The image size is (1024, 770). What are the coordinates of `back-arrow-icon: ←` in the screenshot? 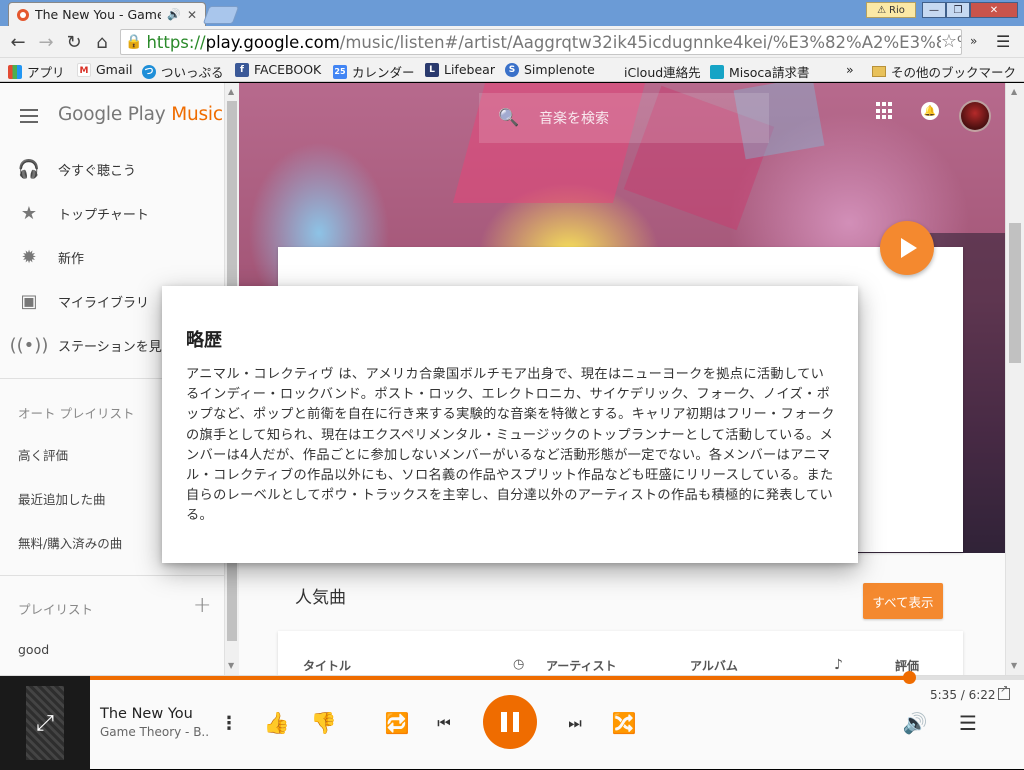 It's located at (18, 42).